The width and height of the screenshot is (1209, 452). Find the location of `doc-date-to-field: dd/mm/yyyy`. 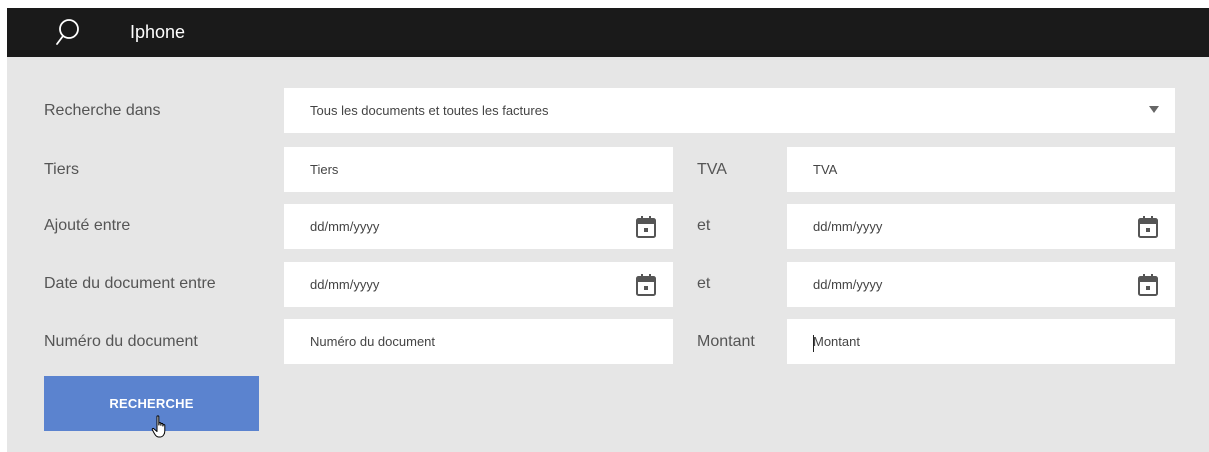

doc-date-to-field: dd/mm/yyyy is located at coordinates (981, 284).